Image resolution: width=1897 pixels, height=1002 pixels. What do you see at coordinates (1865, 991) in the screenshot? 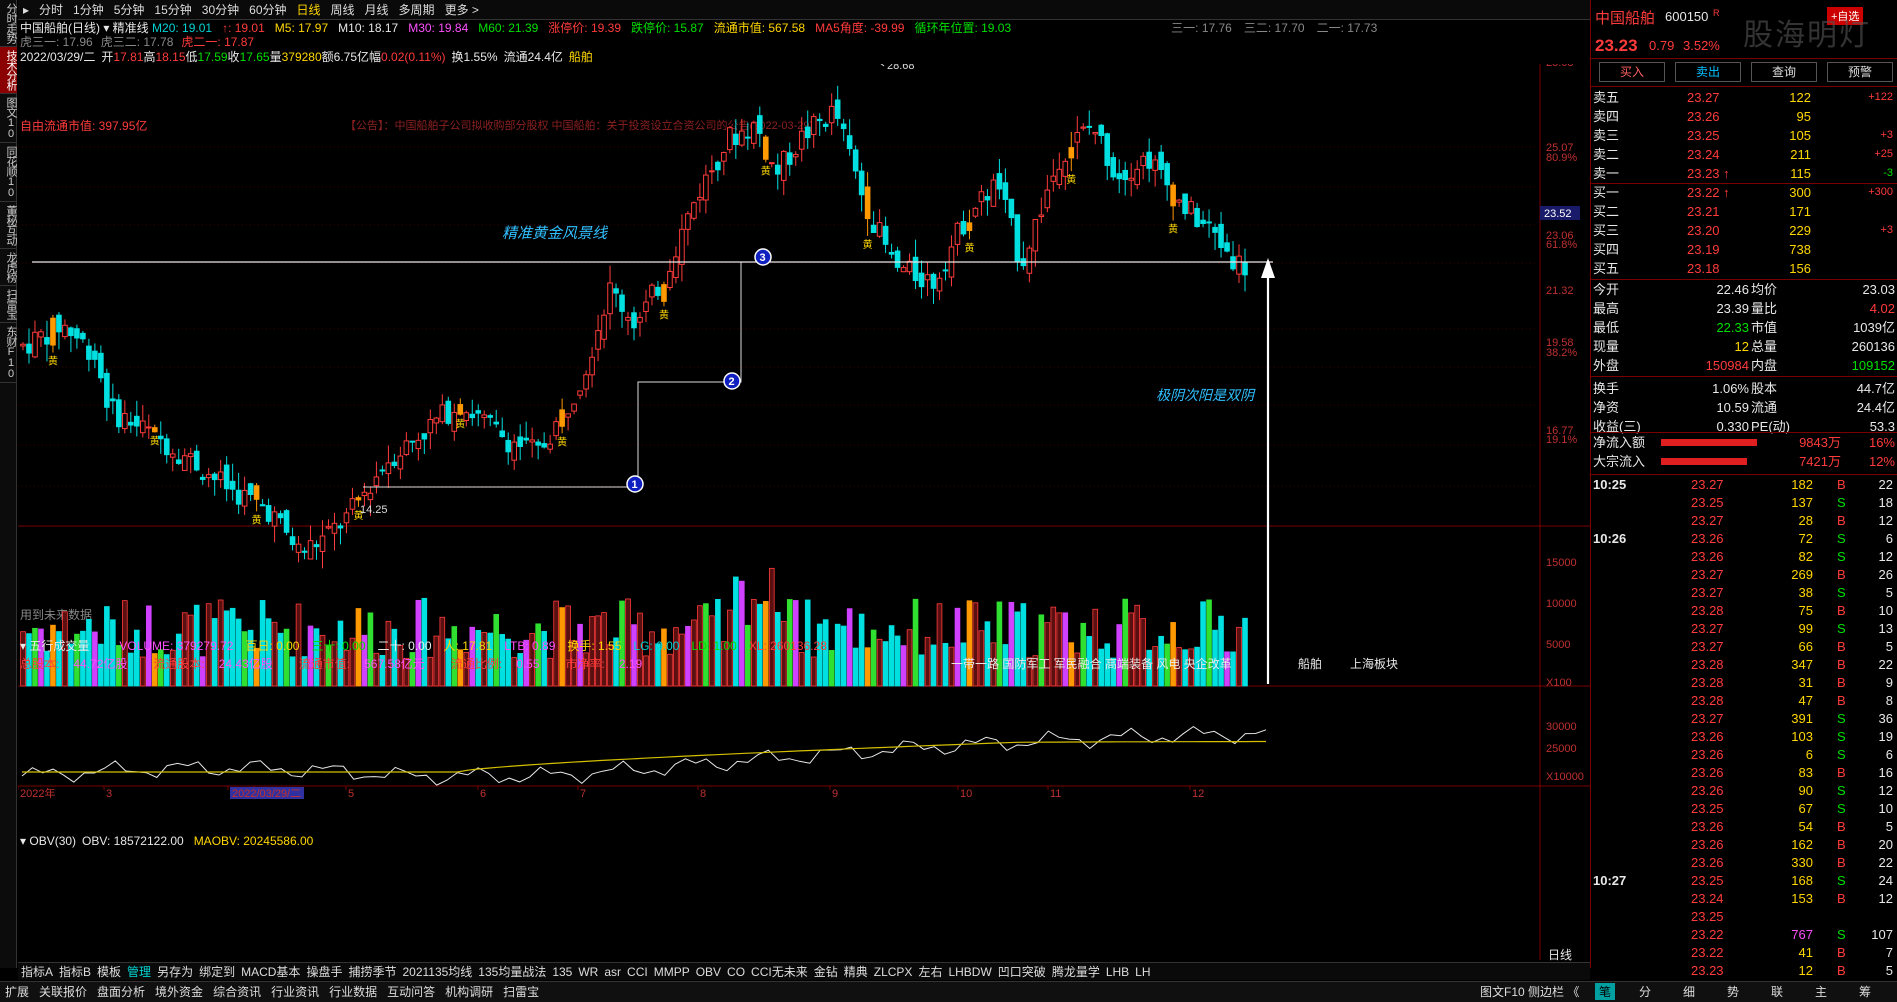
I see `quote-tab-6: 筹` at bounding box center [1865, 991].